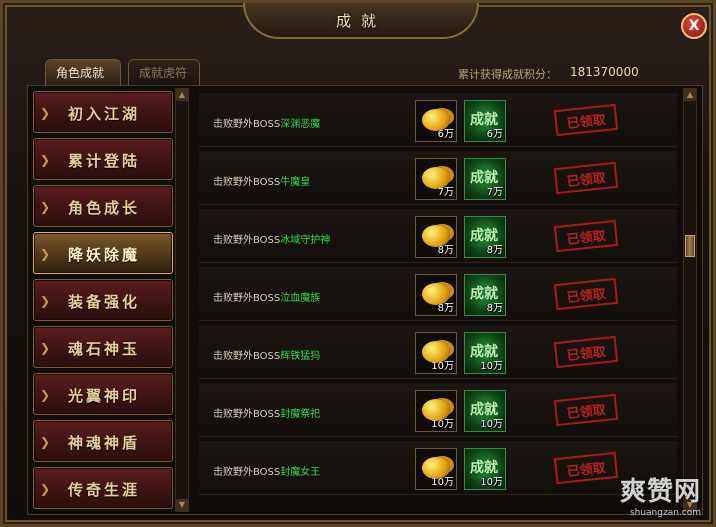 The width and height of the screenshot is (716, 527). I want to click on gold-reward-slot: 7万, so click(436, 179).